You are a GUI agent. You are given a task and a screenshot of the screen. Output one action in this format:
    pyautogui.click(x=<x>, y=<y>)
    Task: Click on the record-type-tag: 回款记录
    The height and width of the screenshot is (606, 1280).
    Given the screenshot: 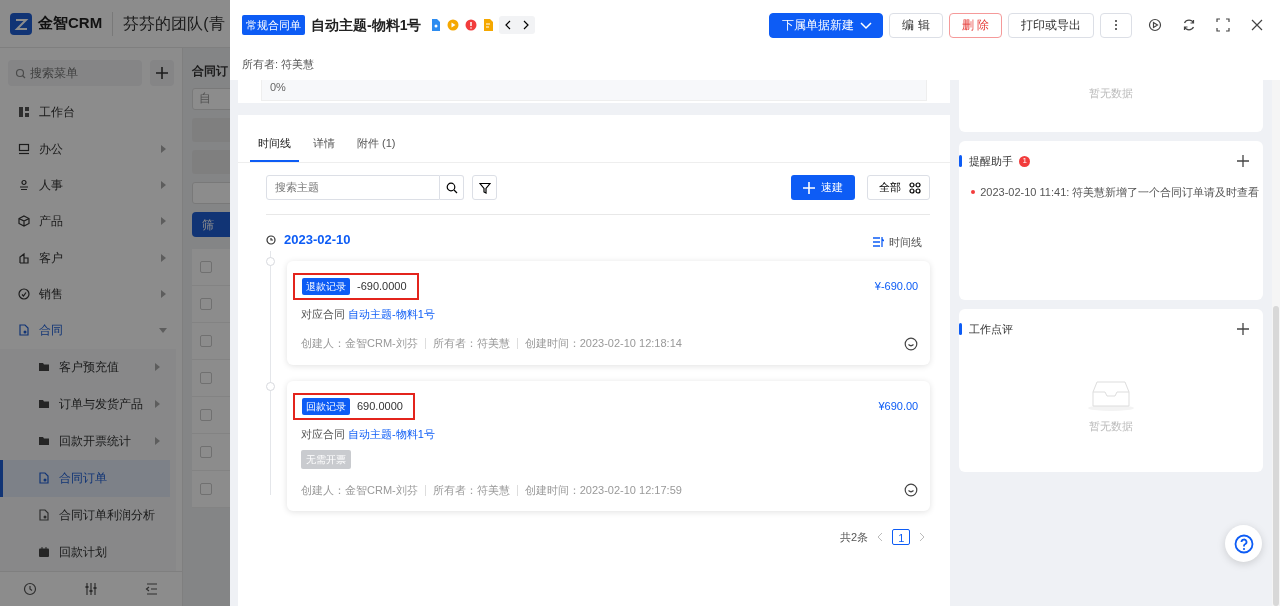 What is the action you would take?
    pyautogui.click(x=326, y=406)
    